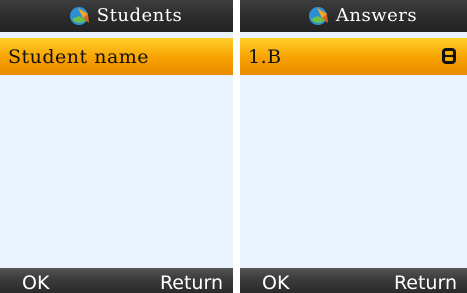  What do you see at coordinates (449, 56) in the screenshot?
I see `answer-status-icon` at bounding box center [449, 56].